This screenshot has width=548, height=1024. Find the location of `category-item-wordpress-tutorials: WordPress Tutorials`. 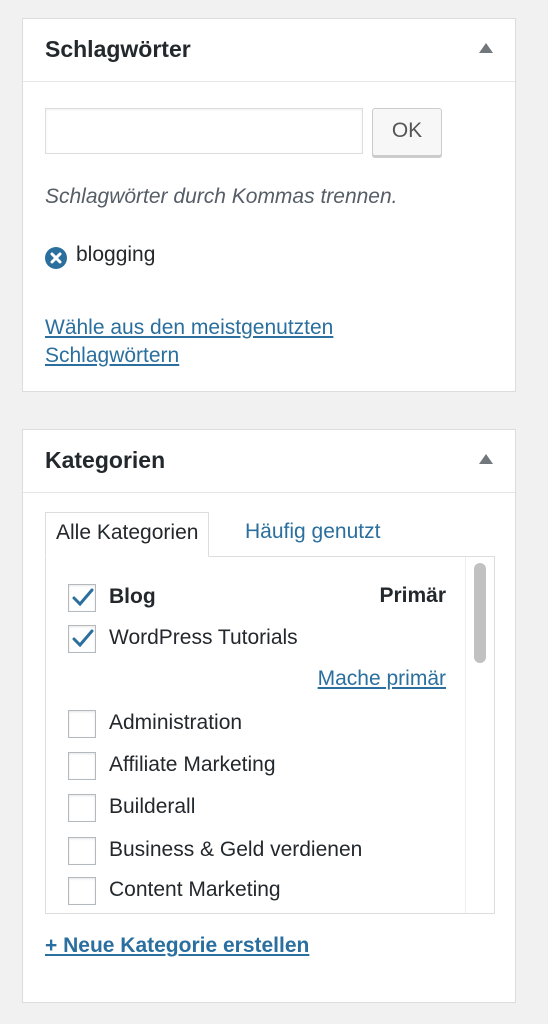

category-item-wordpress-tutorials: WordPress Tutorials is located at coordinates (268, 640).